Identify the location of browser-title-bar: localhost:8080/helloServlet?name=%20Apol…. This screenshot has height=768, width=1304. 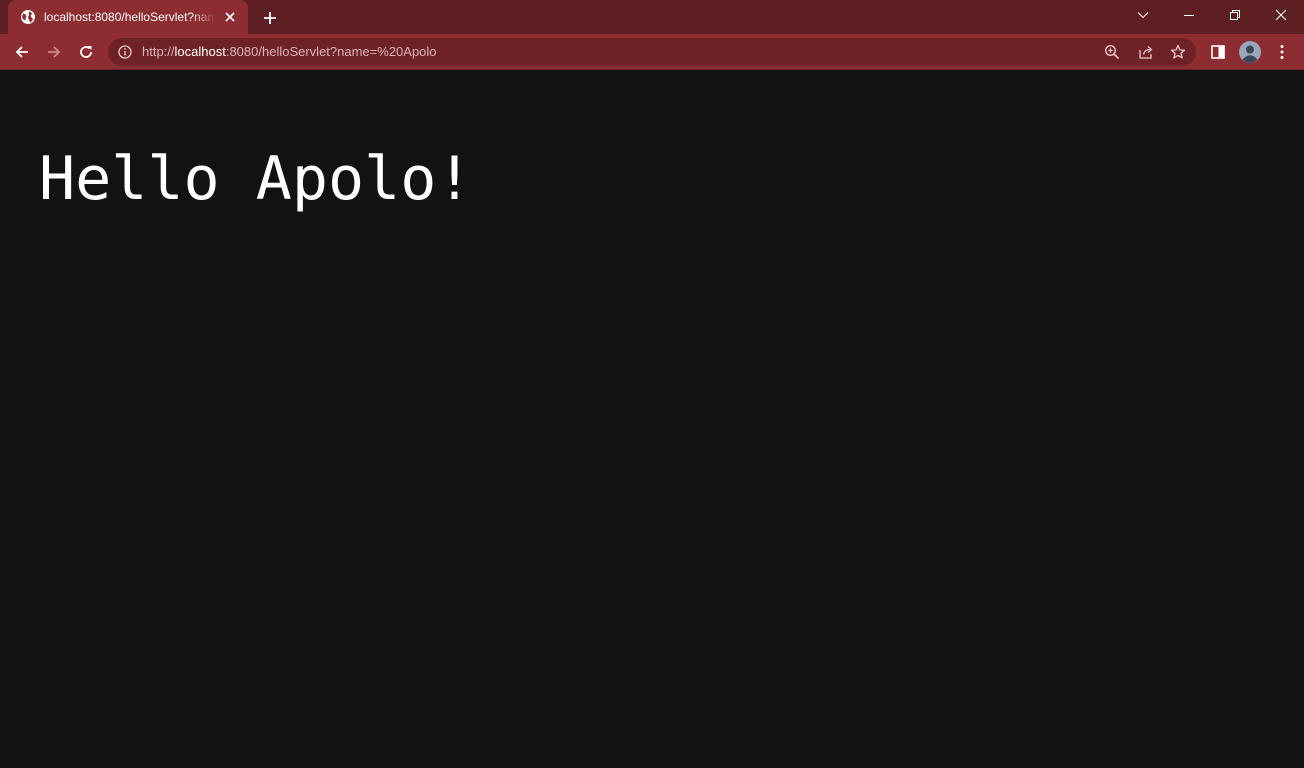
(652, 17).